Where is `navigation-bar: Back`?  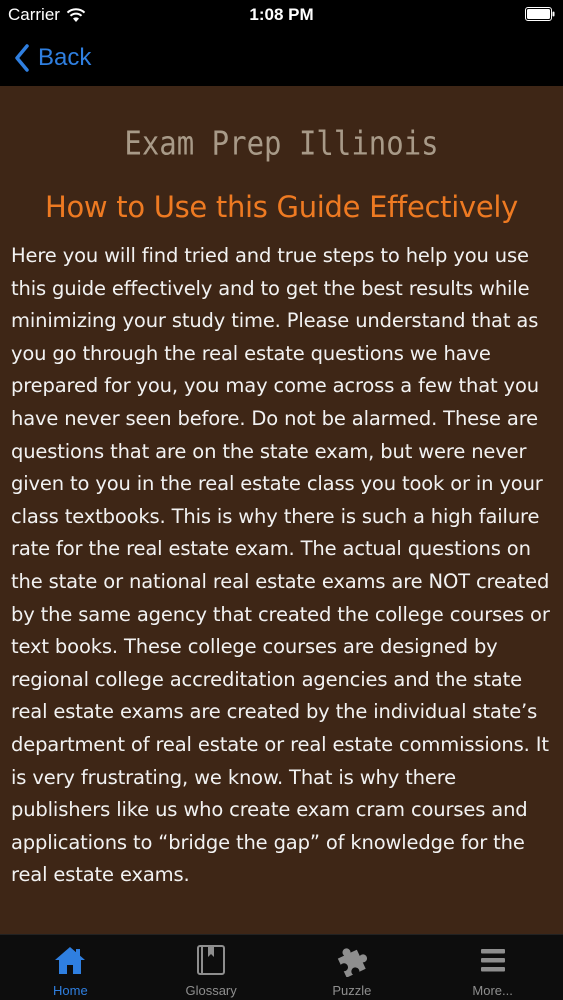
navigation-bar: Back is located at coordinates (281, 58).